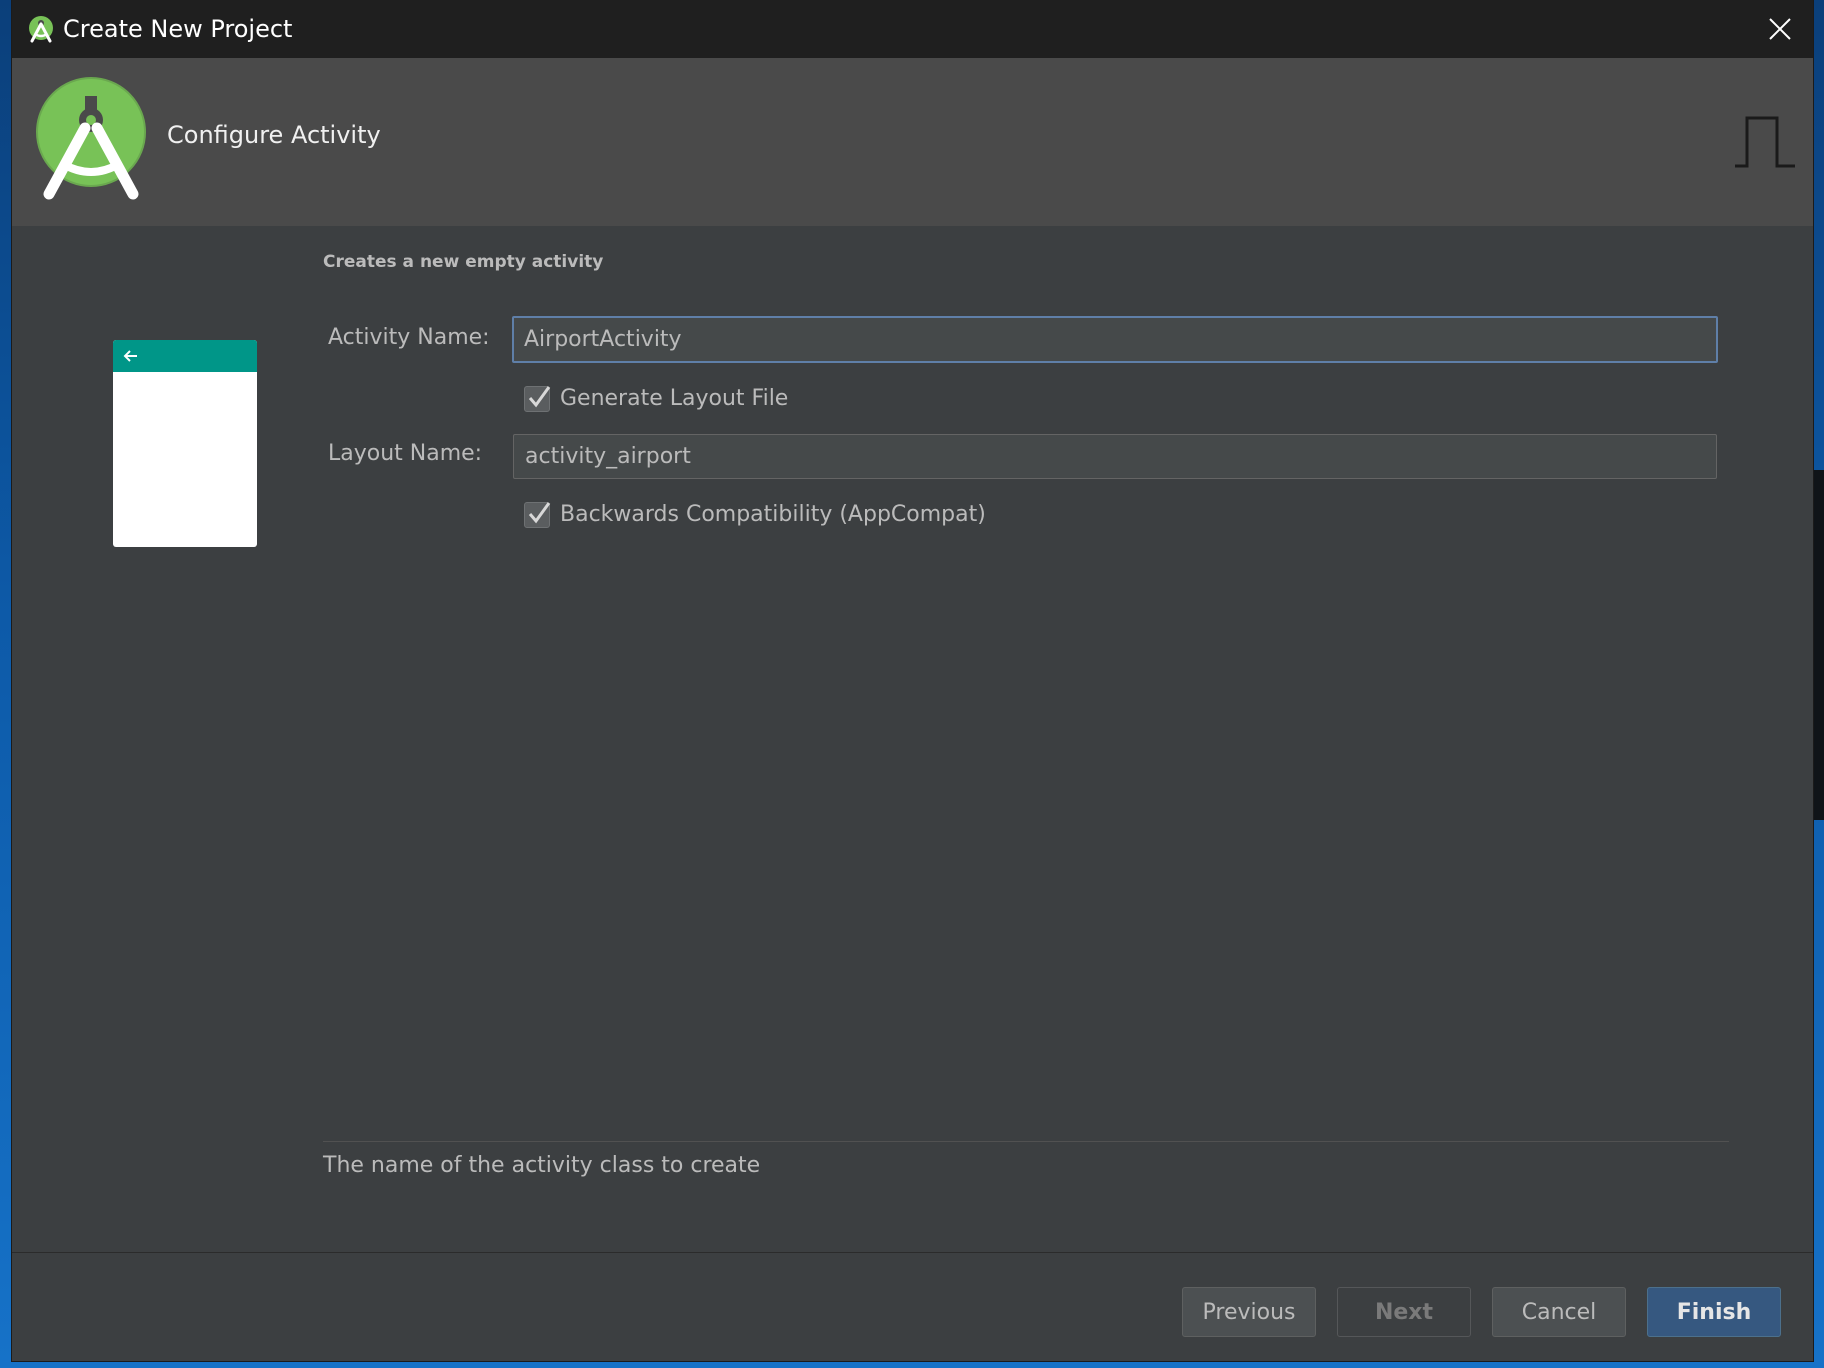  I want to click on finish-button: Finish, so click(1714, 1312).